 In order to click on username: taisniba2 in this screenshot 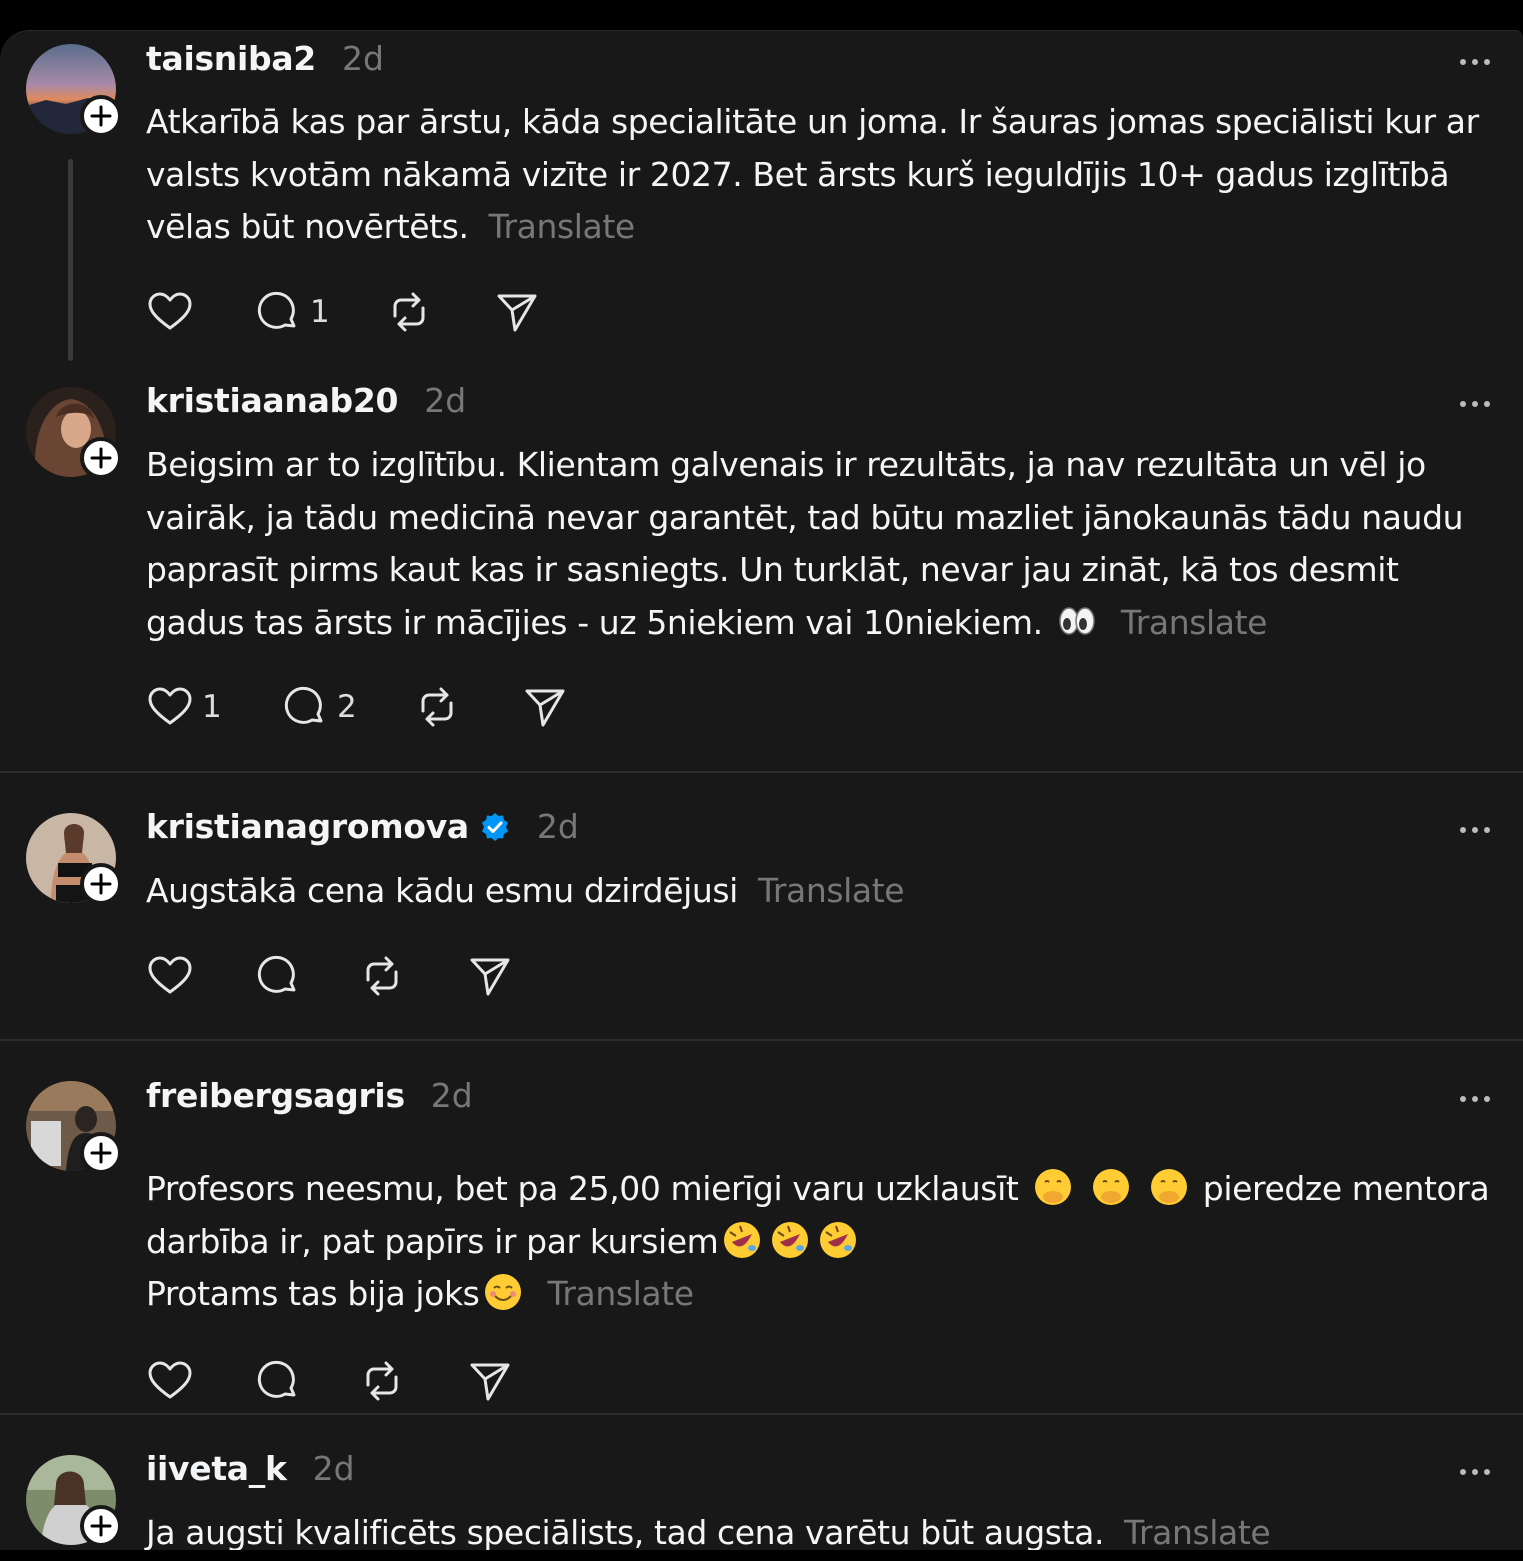, I will do `click(231, 58)`.